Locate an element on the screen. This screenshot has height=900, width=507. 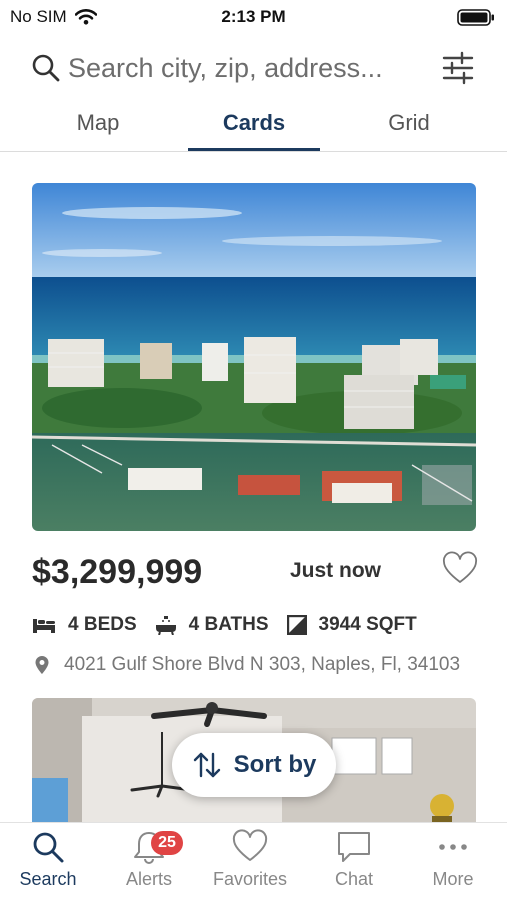
price-row: $3,299,999 Just now is located at coordinates (255, 569).